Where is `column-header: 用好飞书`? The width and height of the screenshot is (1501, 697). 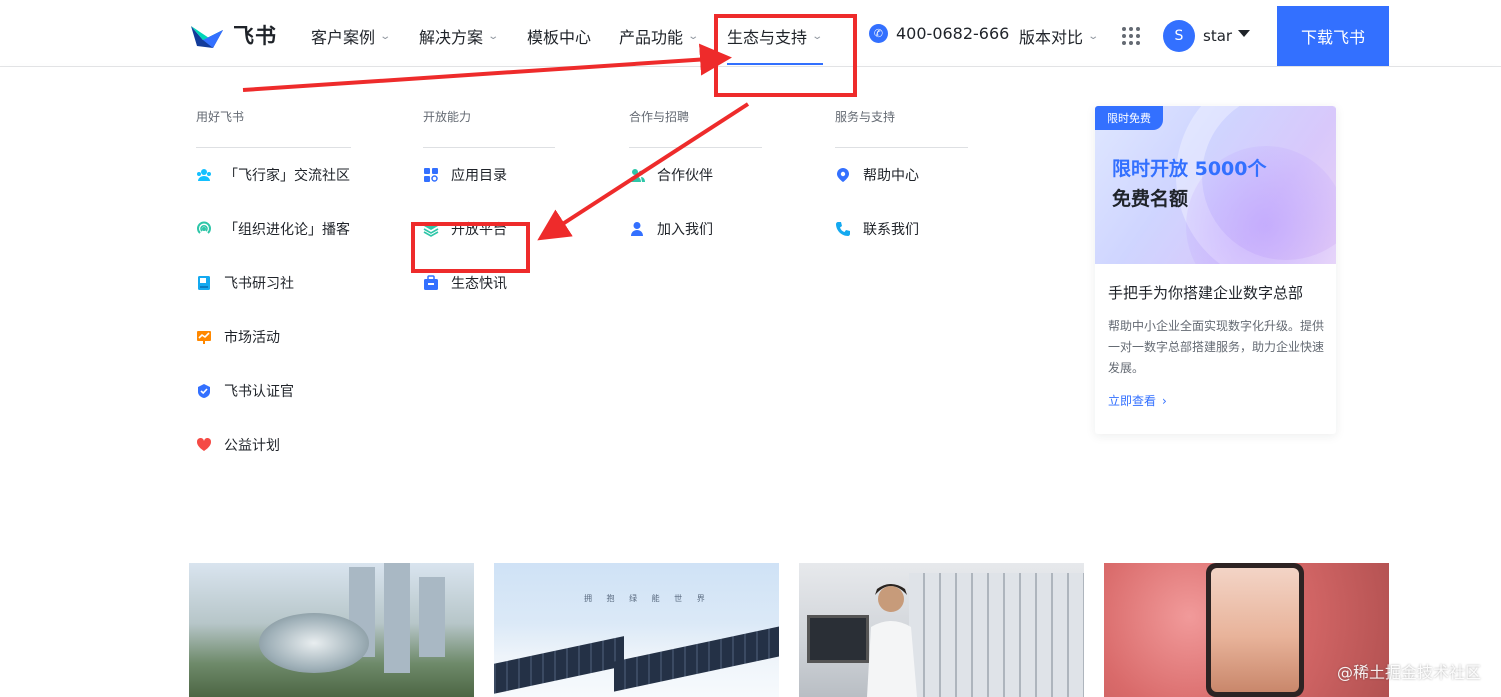 column-header: 用好飞书 is located at coordinates (273, 128).